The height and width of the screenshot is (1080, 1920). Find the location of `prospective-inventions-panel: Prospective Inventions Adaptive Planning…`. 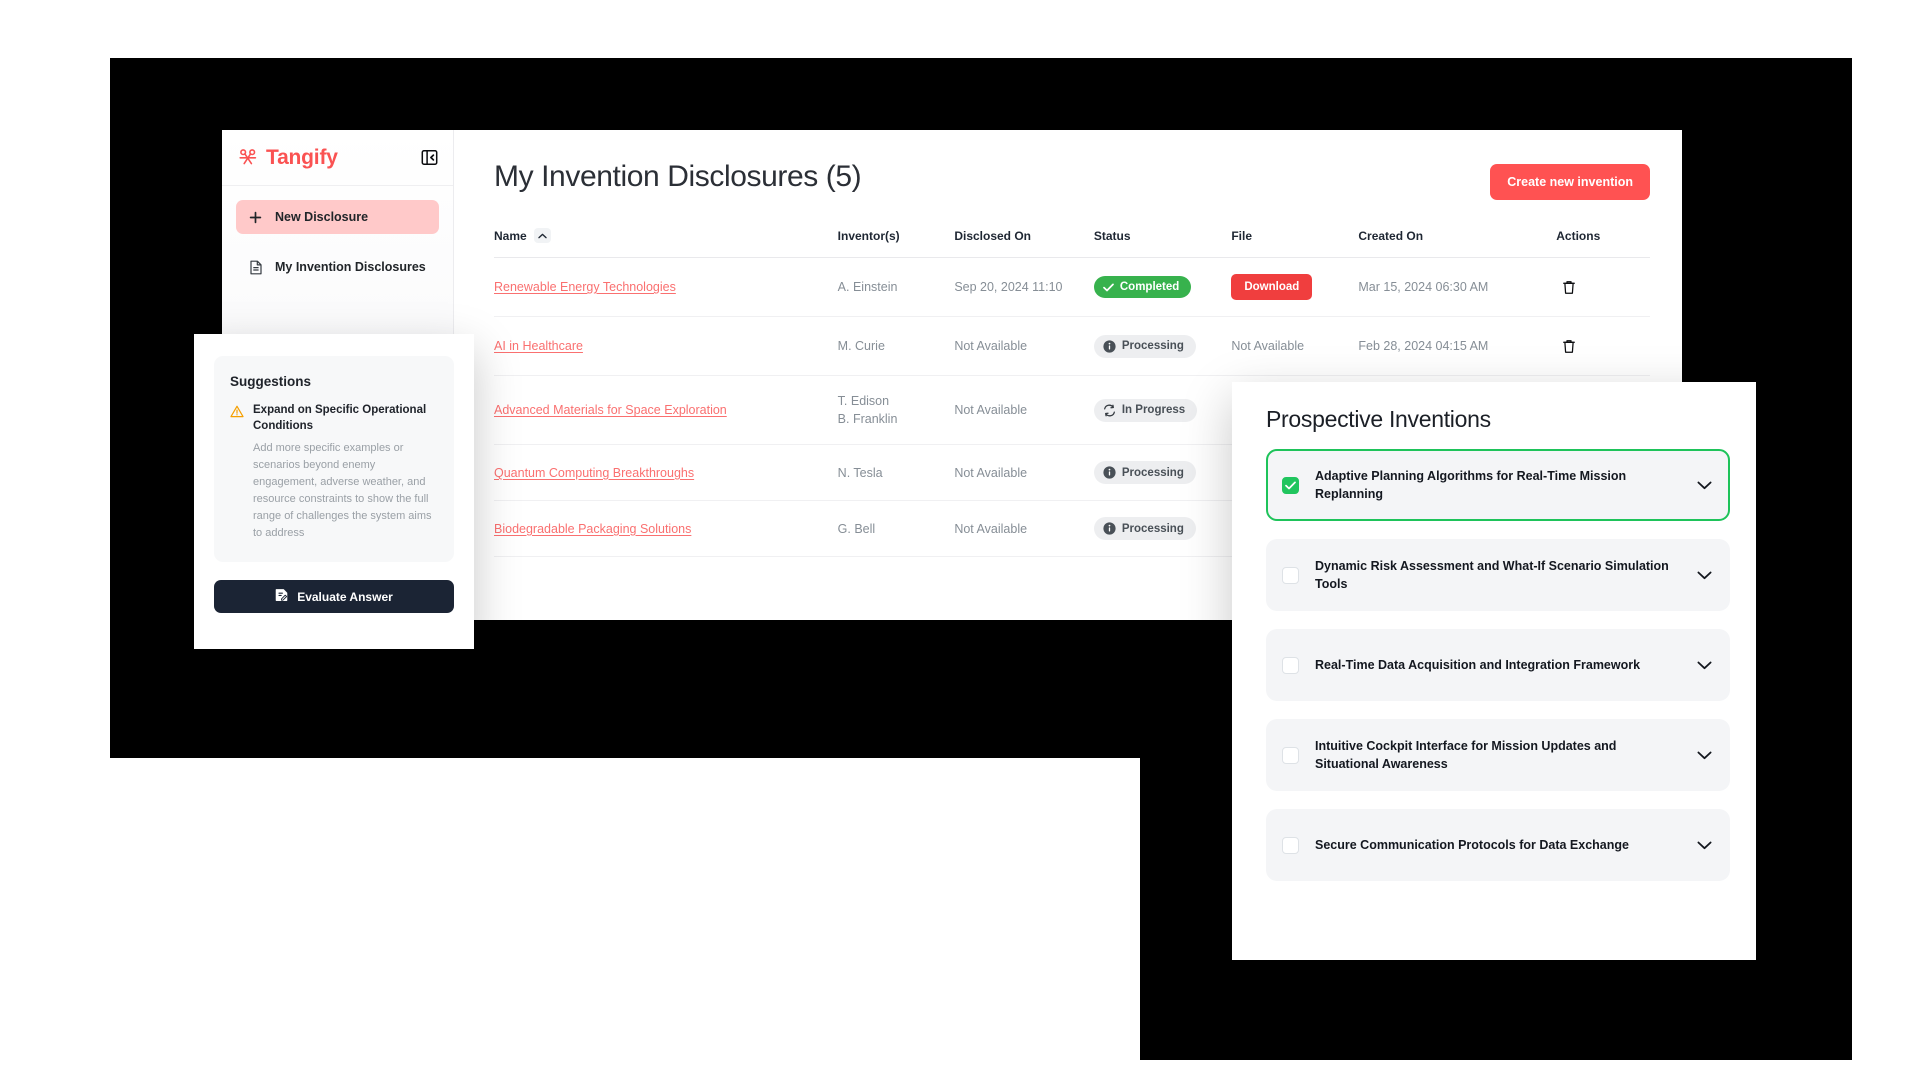

prospective-inventions-panel: Prospective Inventions Adaptive Planning… is located at coordinates (1494, 671).